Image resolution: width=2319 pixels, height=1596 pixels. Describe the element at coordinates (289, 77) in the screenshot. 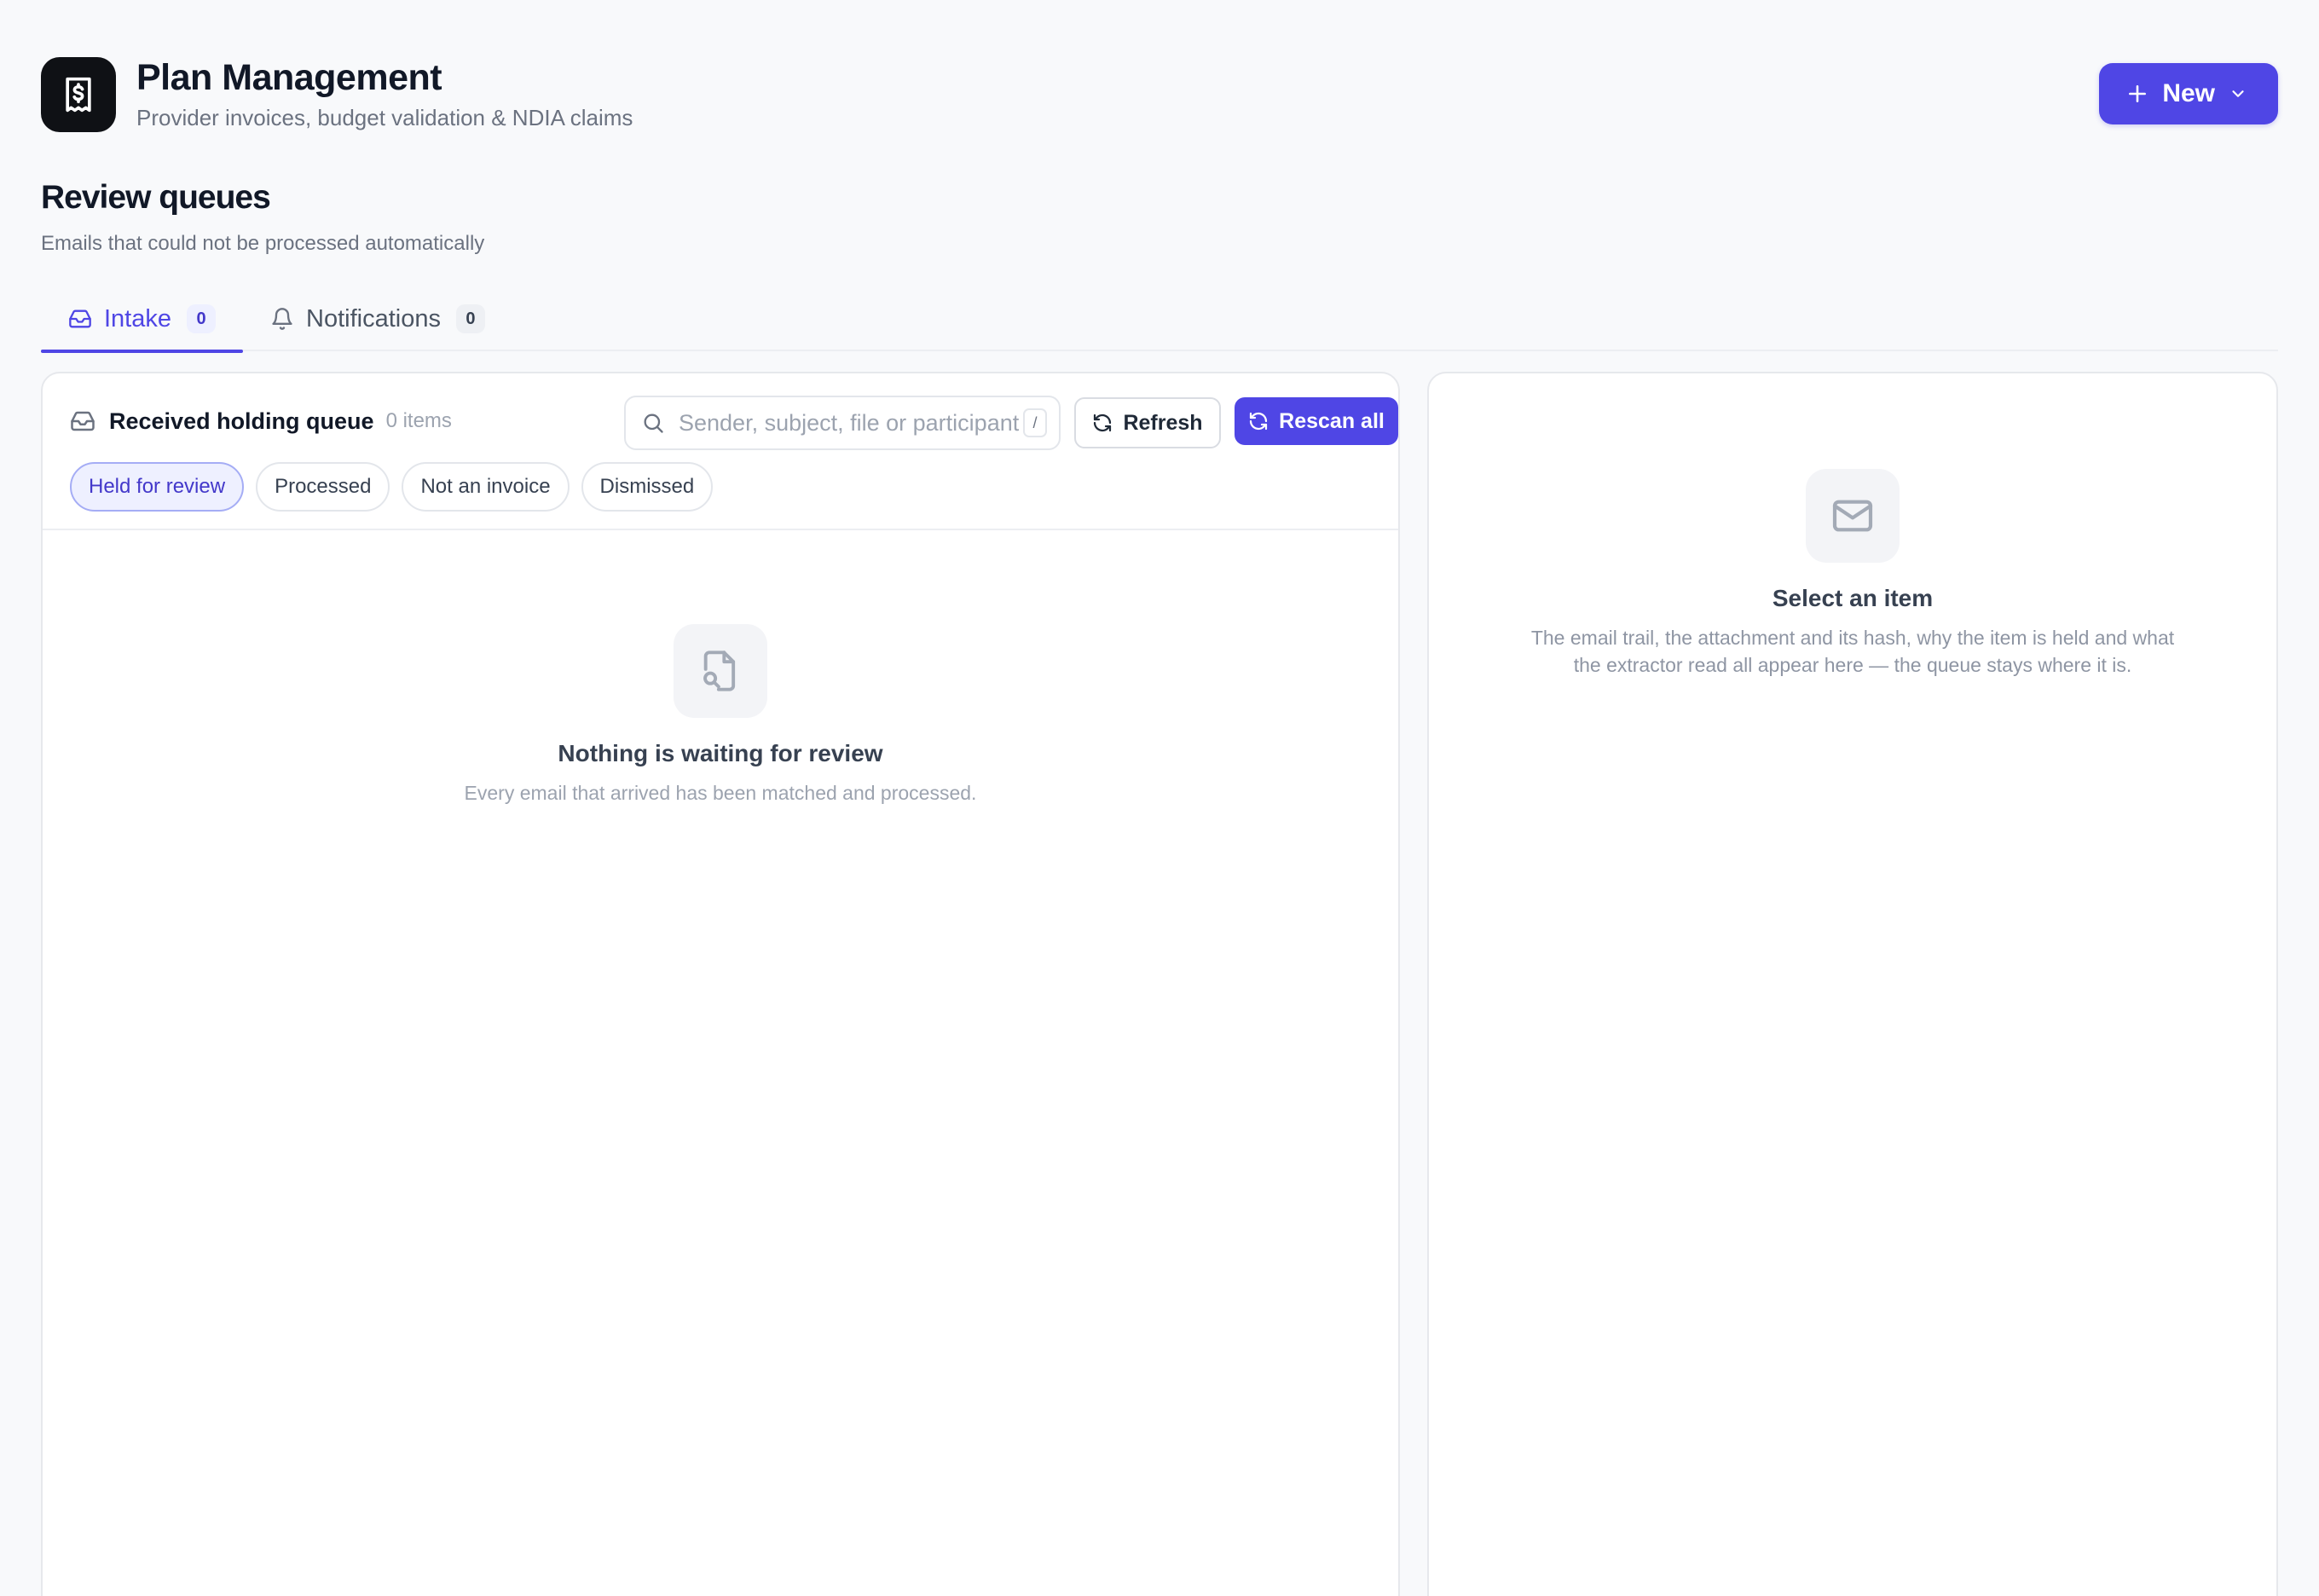

I see `app-title: Plan Management` at that location.